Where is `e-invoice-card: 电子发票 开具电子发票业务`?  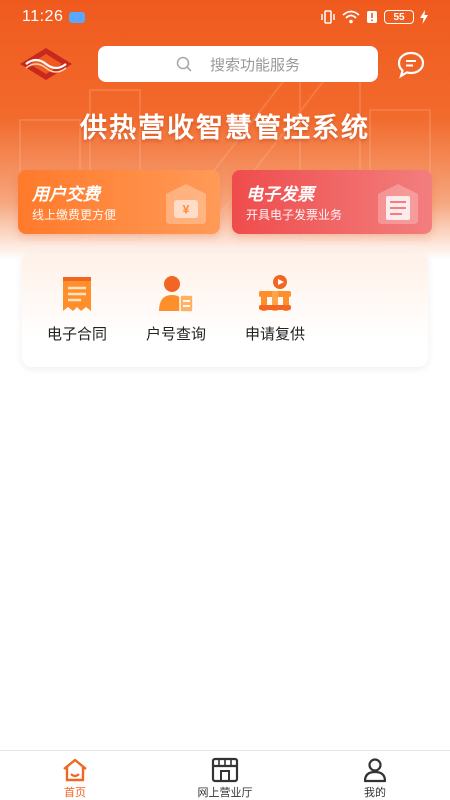 e-invoice-card: 电子发票 开具电子发票业务 is located at coordinates (332, 202).